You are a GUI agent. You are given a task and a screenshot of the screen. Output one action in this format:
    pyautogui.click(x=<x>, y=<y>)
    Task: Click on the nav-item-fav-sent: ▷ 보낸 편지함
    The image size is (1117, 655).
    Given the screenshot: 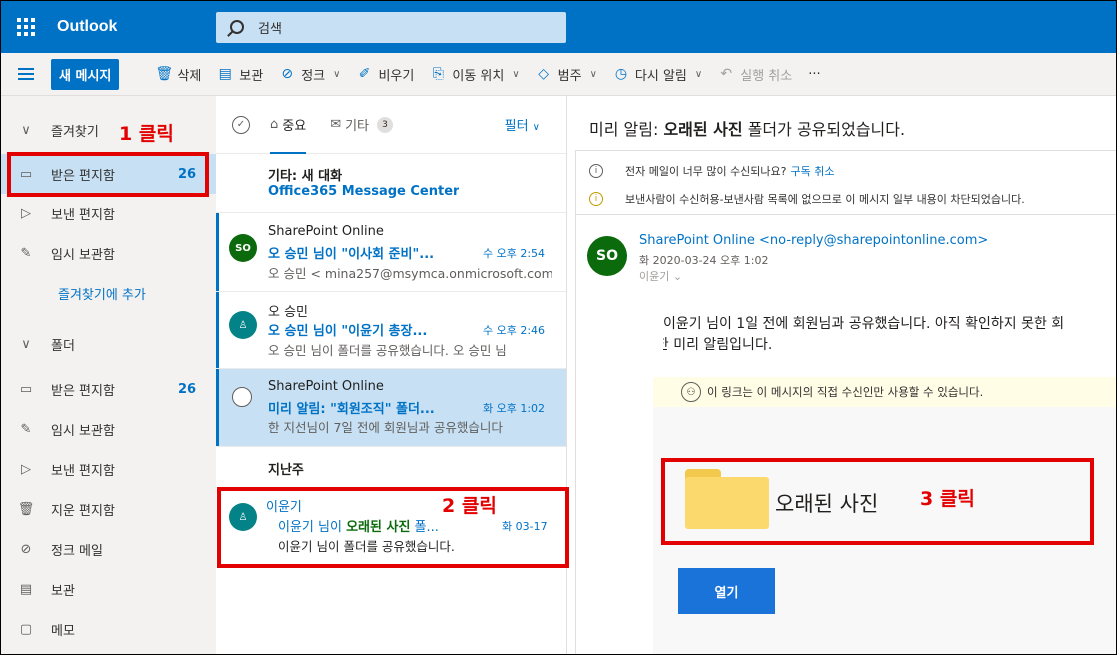 What is the action you would take?
    pyautogui.click(x=108, y=213)
    